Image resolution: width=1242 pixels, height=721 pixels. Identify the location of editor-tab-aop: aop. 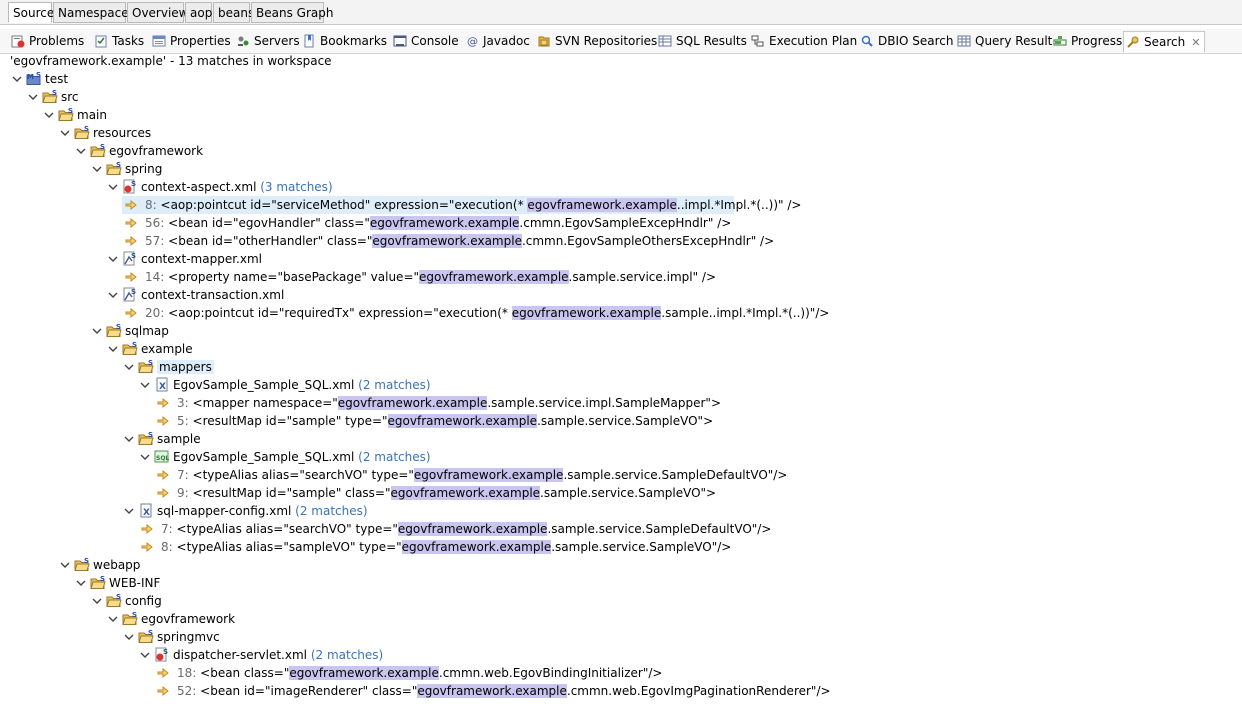
(198, 12).